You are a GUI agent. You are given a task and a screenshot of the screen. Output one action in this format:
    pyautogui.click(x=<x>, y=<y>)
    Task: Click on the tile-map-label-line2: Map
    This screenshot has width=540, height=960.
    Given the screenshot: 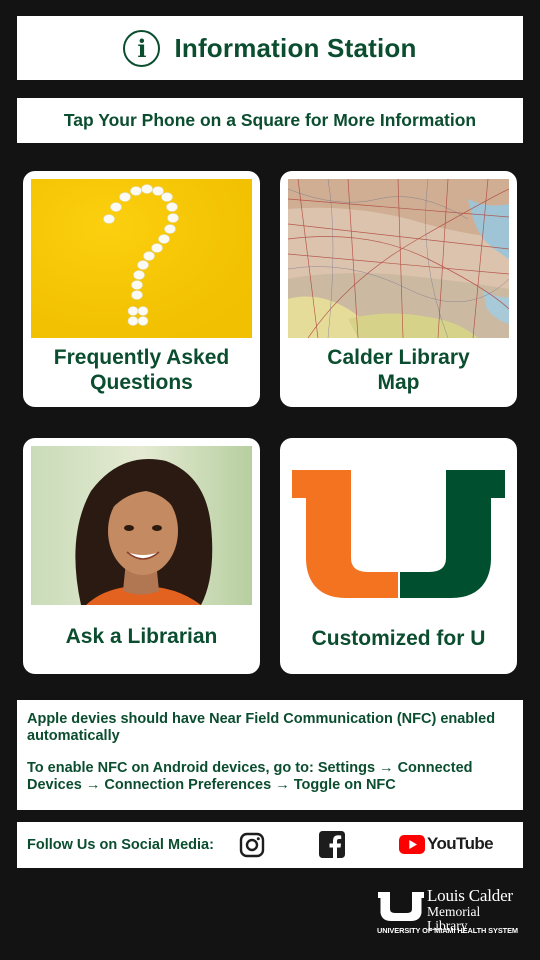 What is the action you would take?
    pyautogui.click(x=398, y=382)
    